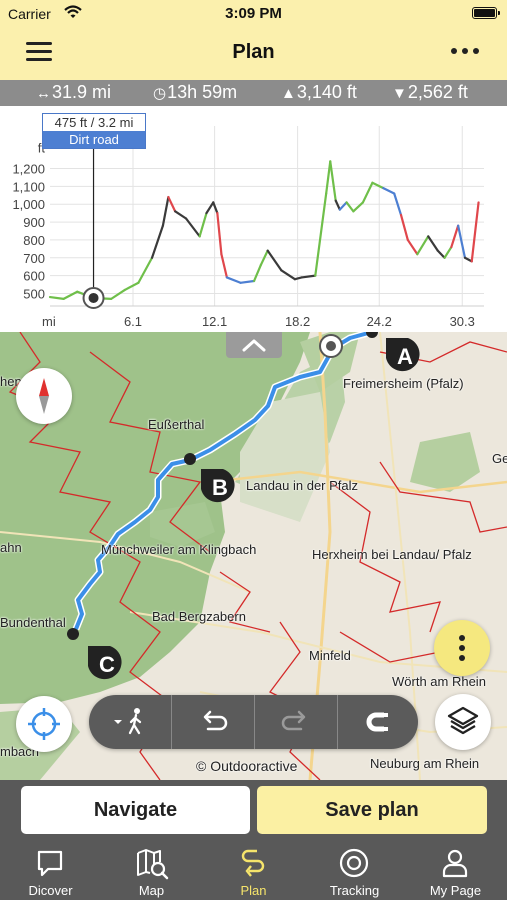  What do you see at coordinates (34, 276) in the screenshot?
I see `y-tick-label: 600` at bounding box center [34, 276].